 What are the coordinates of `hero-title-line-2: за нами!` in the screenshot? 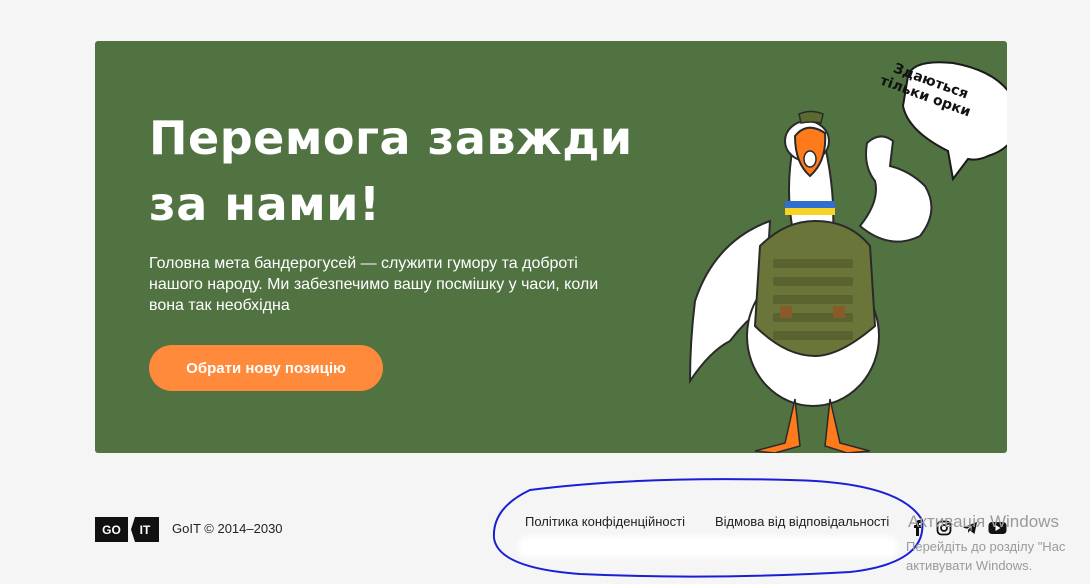 It's located at (265, 204).